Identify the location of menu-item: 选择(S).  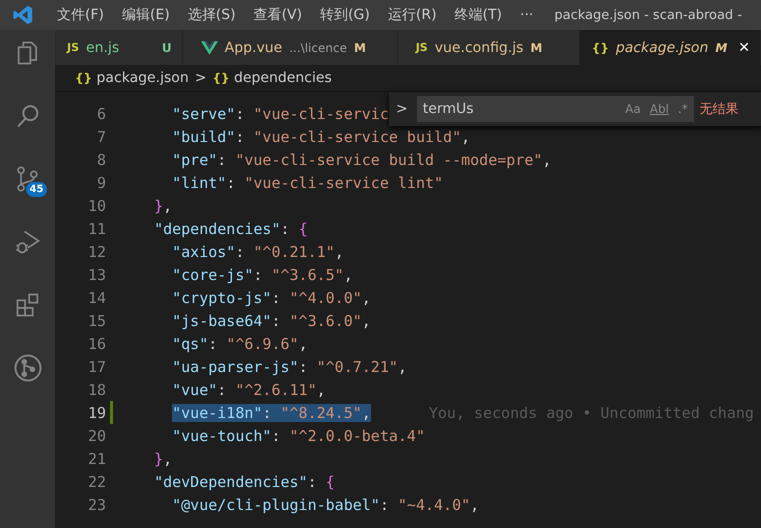
(211, 15).